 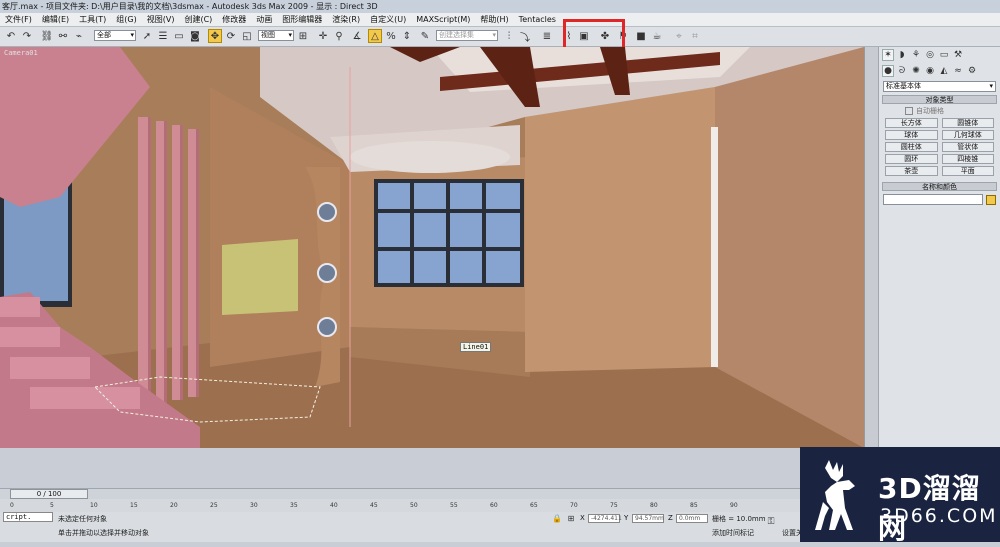 I want to click on window-crossing-icon: ◙, so click(x=195, y=36).